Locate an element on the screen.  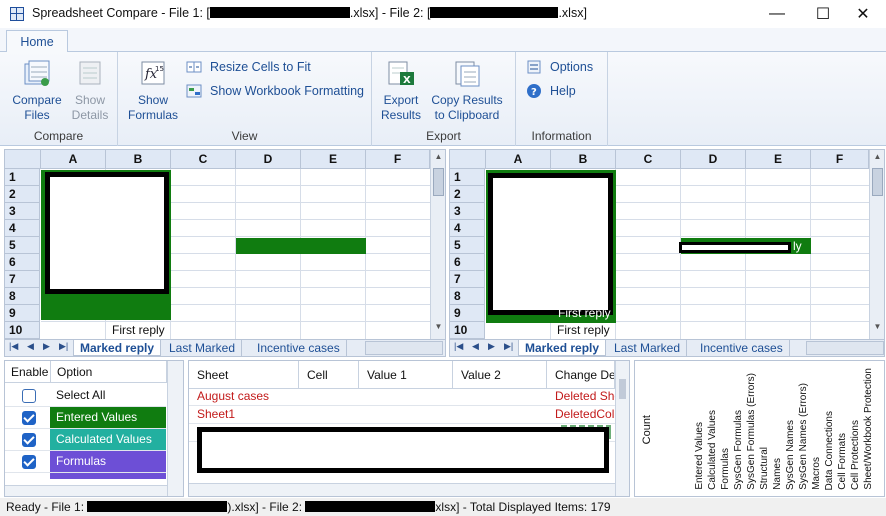
export-results-button: X Export Results is located at coordinates (401, 90).